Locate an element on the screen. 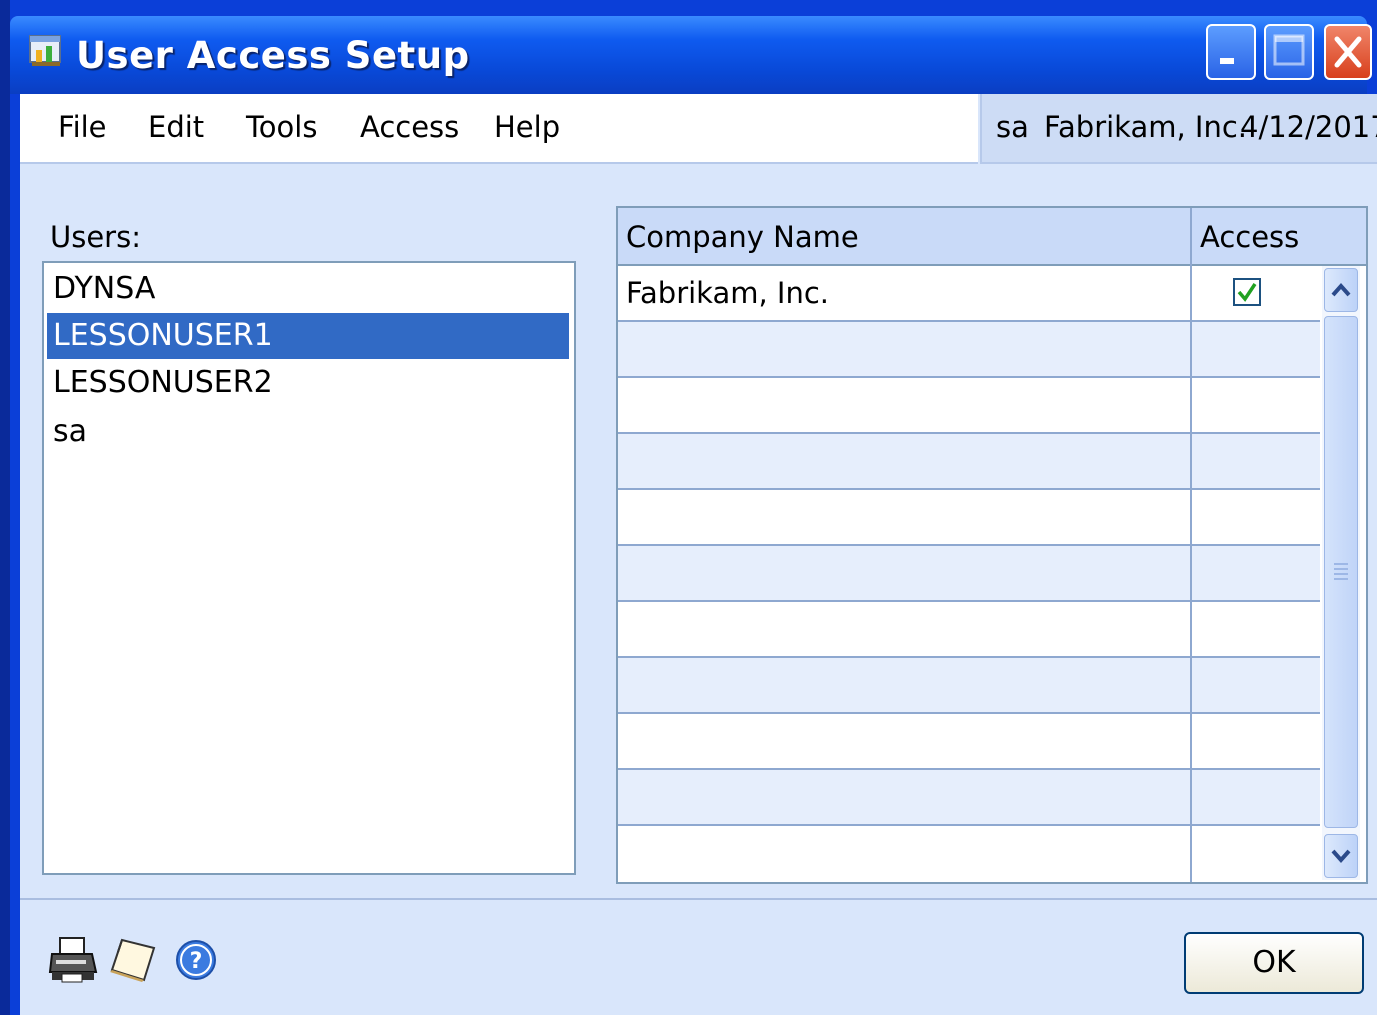 The height and width of the screenshot is (1015, 1377). scroll-up-button is located at coordinates (1341, 290).